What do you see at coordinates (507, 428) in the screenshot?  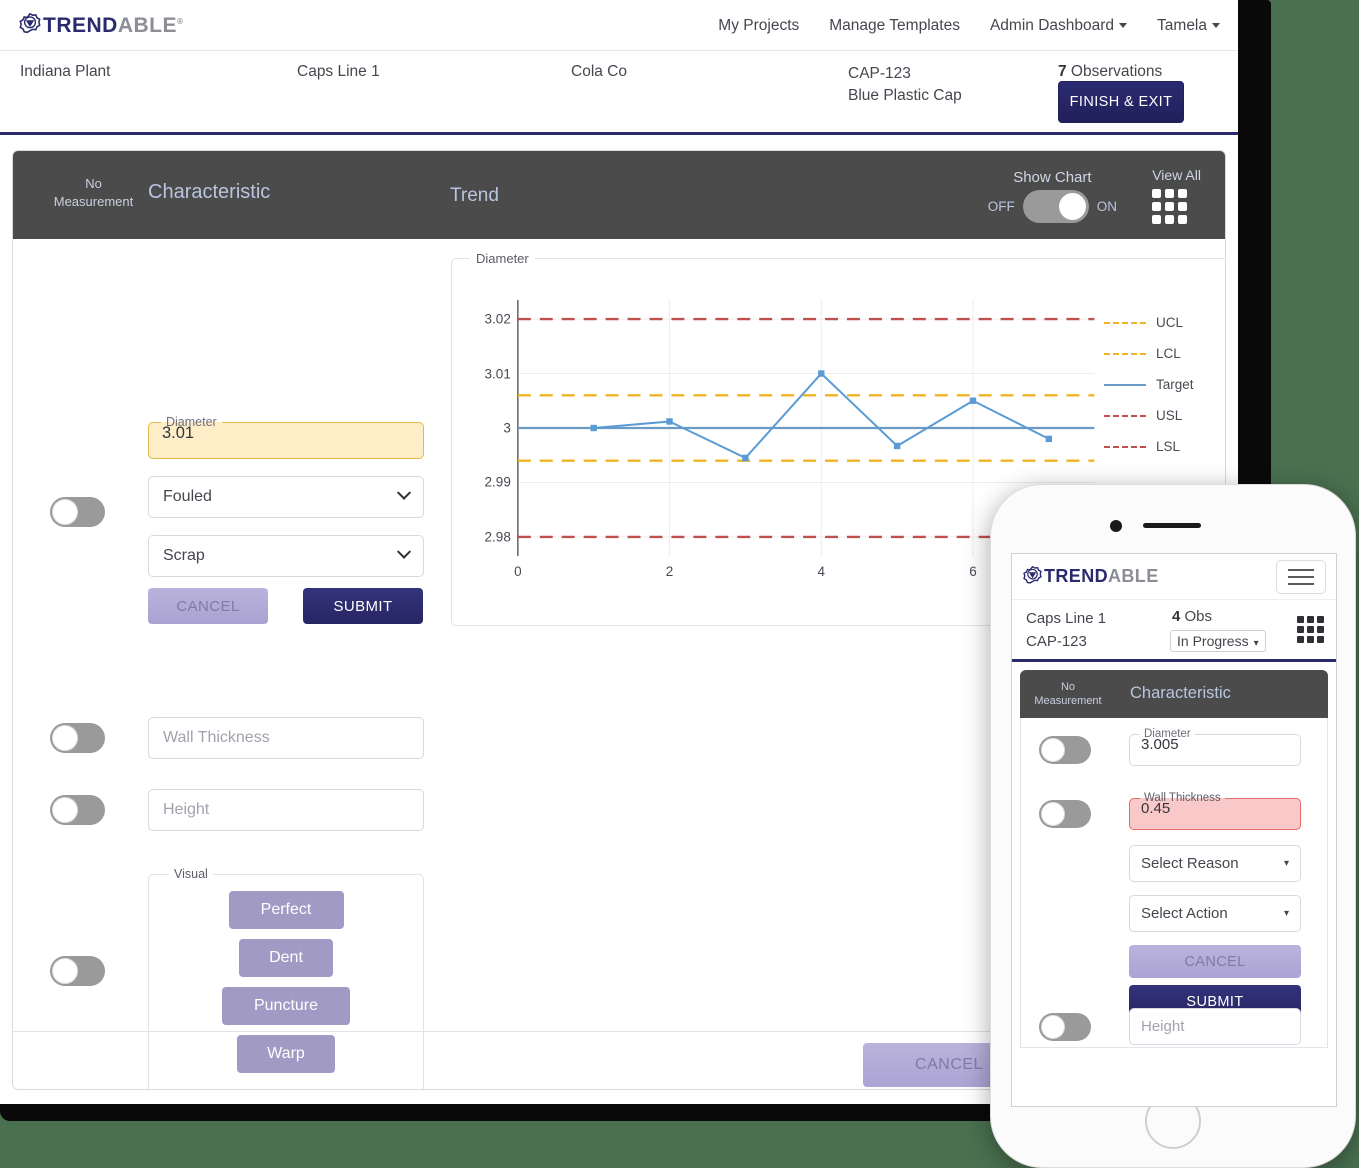 I see `chart-y-tick-label: 3` at bounding box center [507, 428].